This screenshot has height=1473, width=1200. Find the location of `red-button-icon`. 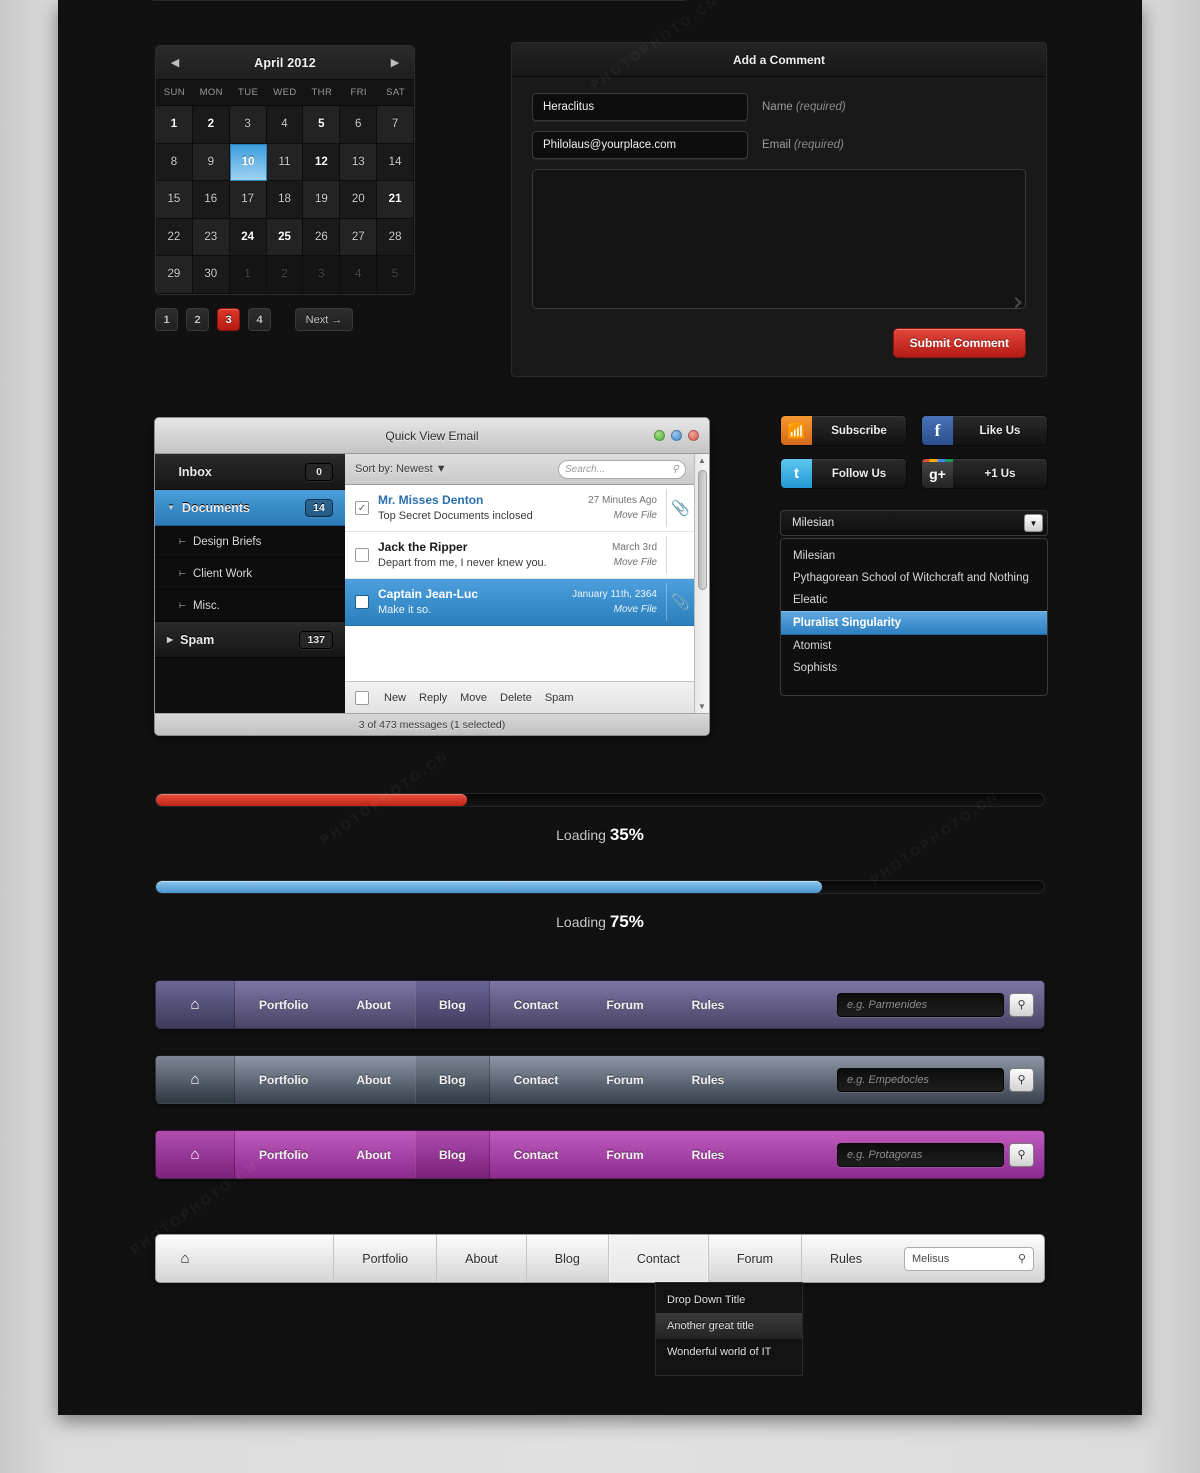

red-button-icon is located at coordinates (693, 435).